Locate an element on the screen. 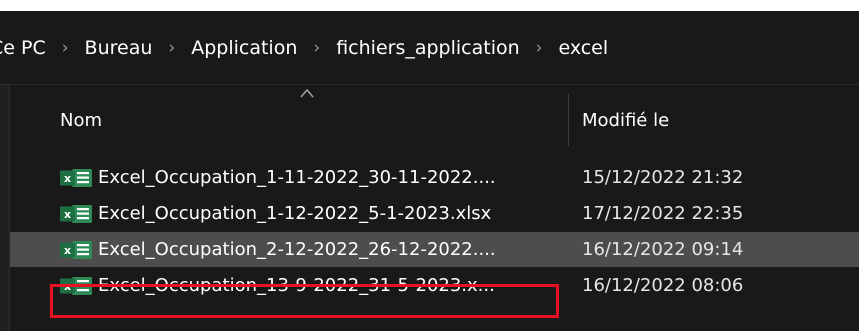  breadcrumb-item-ce-pc: Ce PC is located at coordinates (23, 48).